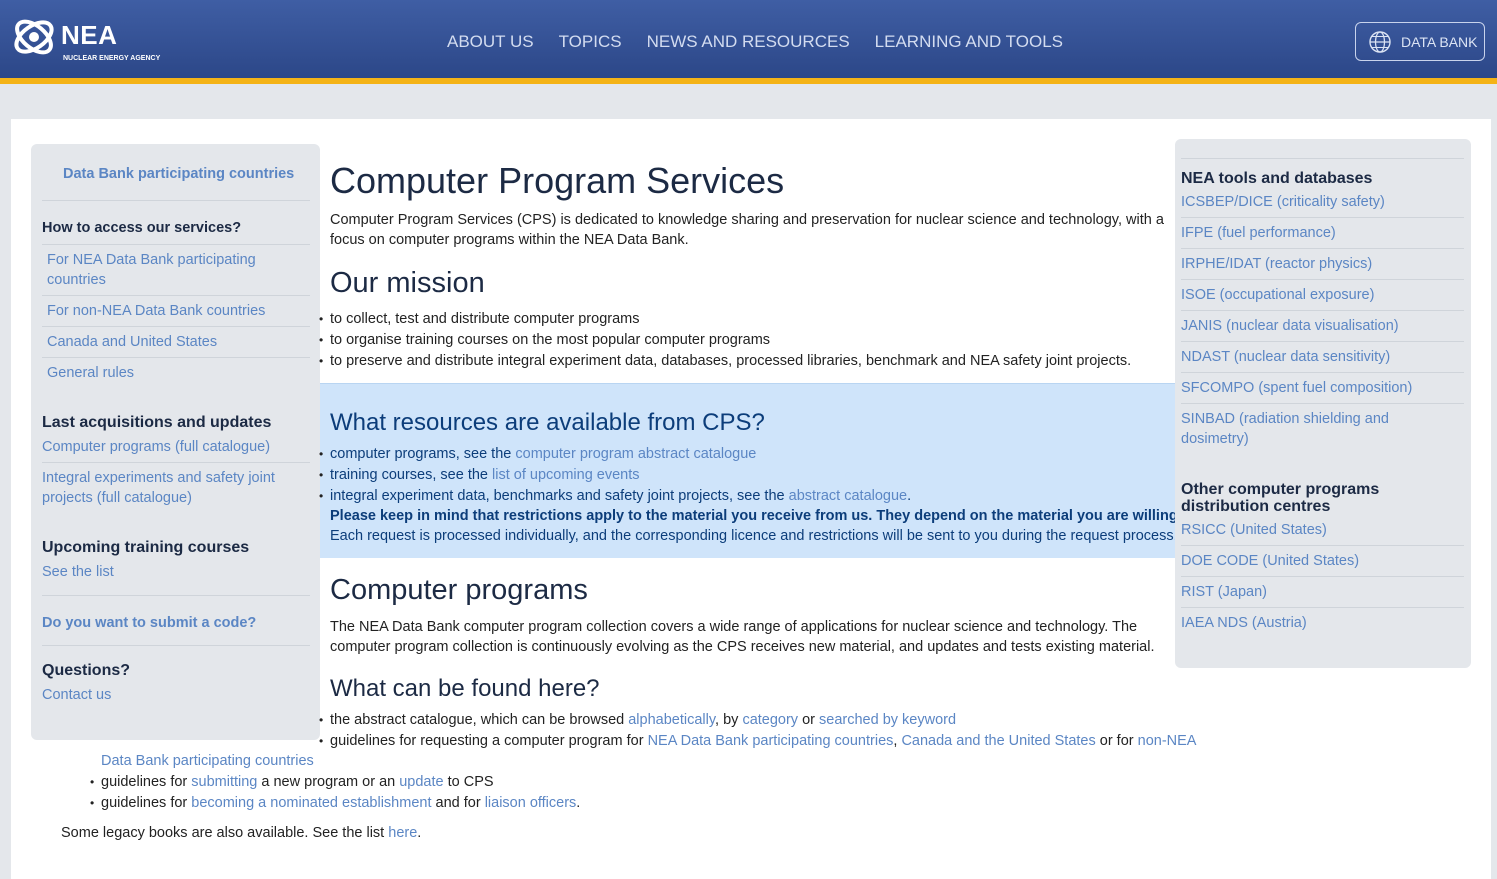  What do you see at coordinates (146, 547) in the screenshot?
I see `training-heading: Upcoming training courses` at bounding box center [146, 547].